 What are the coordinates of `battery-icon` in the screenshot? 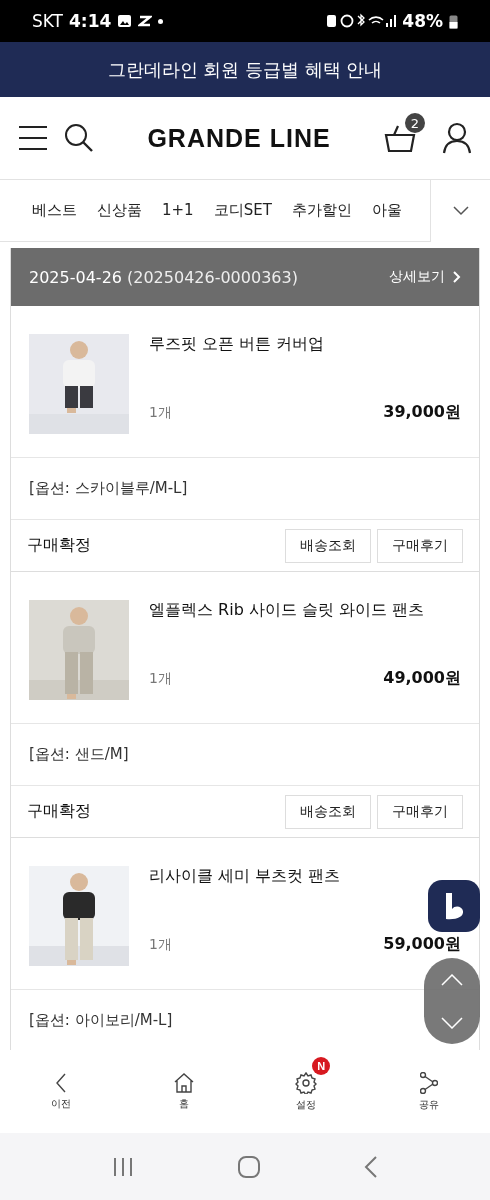 It's located at (453, 21).